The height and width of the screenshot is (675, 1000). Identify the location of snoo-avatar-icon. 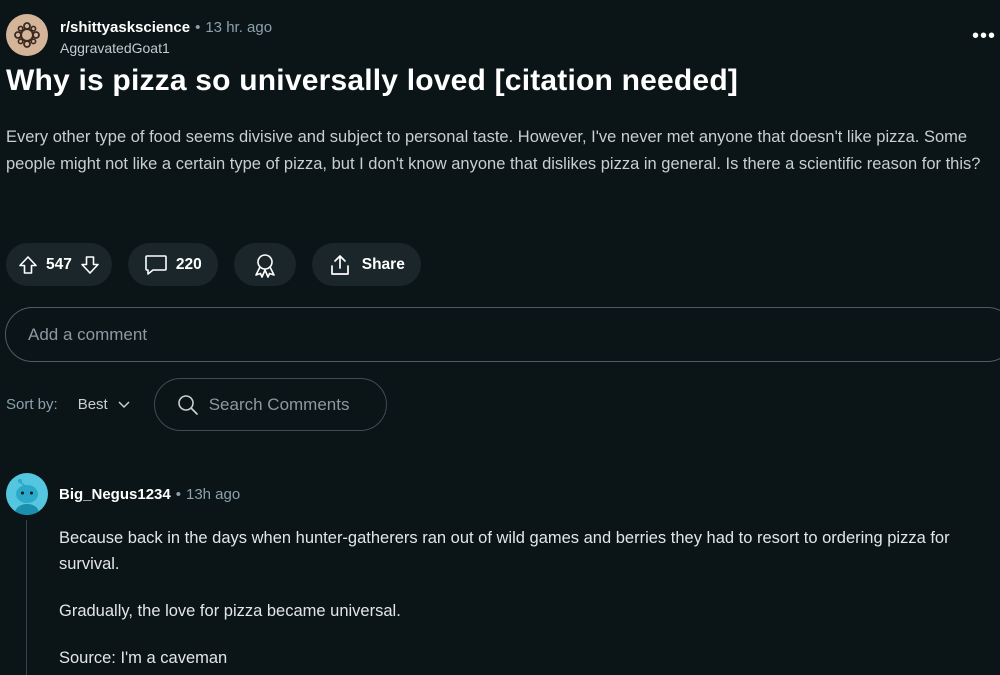
(27, 494).